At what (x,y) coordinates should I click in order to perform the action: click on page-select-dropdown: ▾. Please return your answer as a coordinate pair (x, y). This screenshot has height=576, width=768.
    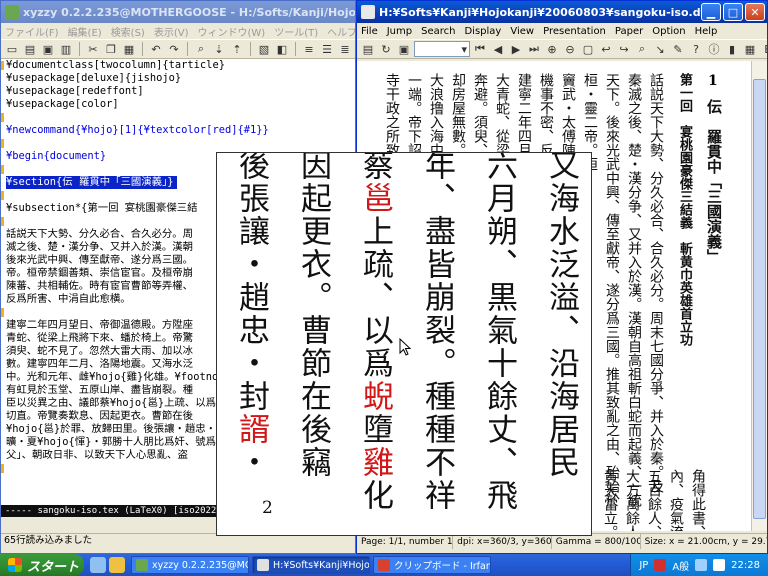
    Looking at the image, I should click on (442, 49).